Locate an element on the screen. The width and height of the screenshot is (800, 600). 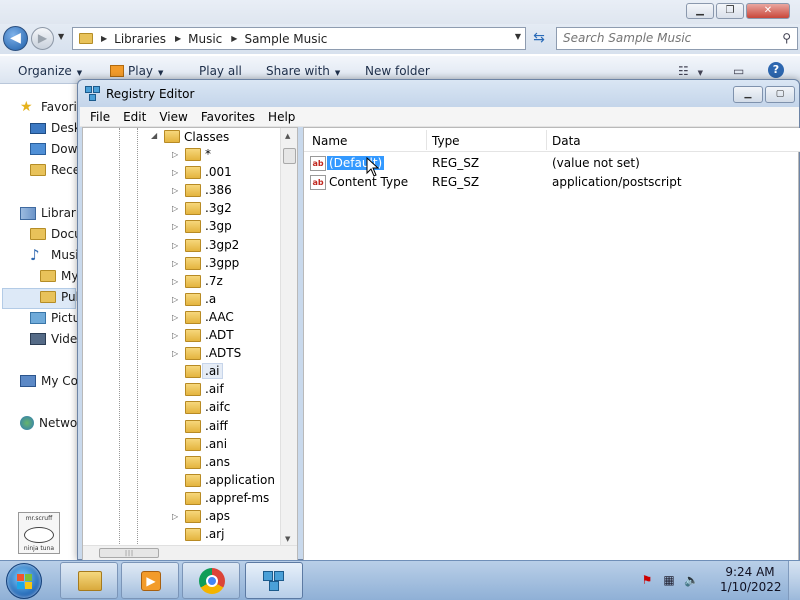
menu-favorites: Favorites is located at coordinates (228, 117).